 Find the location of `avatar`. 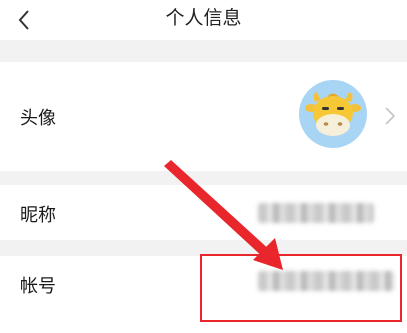

avatar is located at coordinates (333, 114).